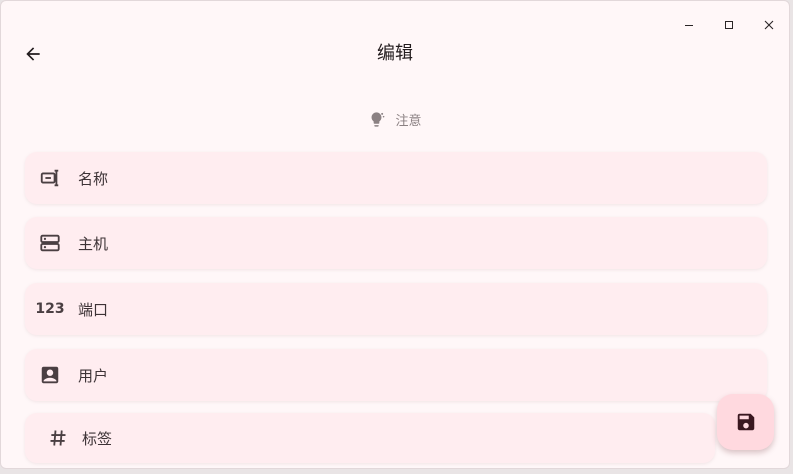 The image size is (793, 474). I want to click on host-field: 主机, so click(396, 243).